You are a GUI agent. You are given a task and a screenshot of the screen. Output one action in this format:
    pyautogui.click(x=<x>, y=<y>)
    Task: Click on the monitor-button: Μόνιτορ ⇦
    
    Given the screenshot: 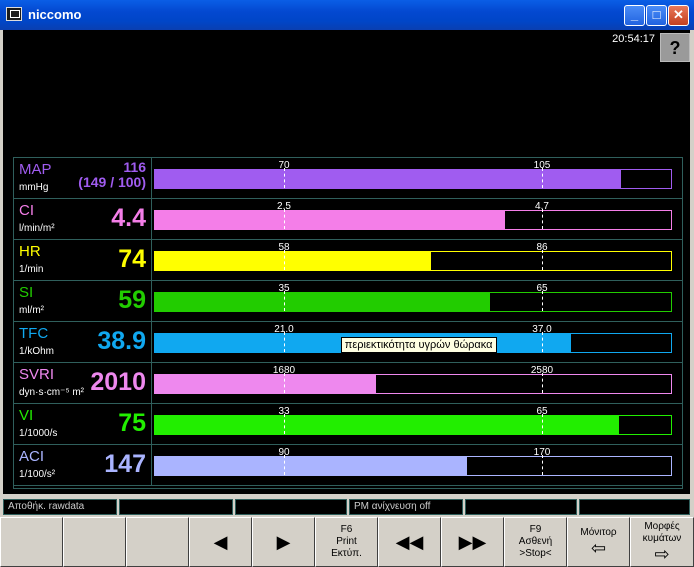 What is the action you would take?
    pyautogui.click(x=598, y=542)
    